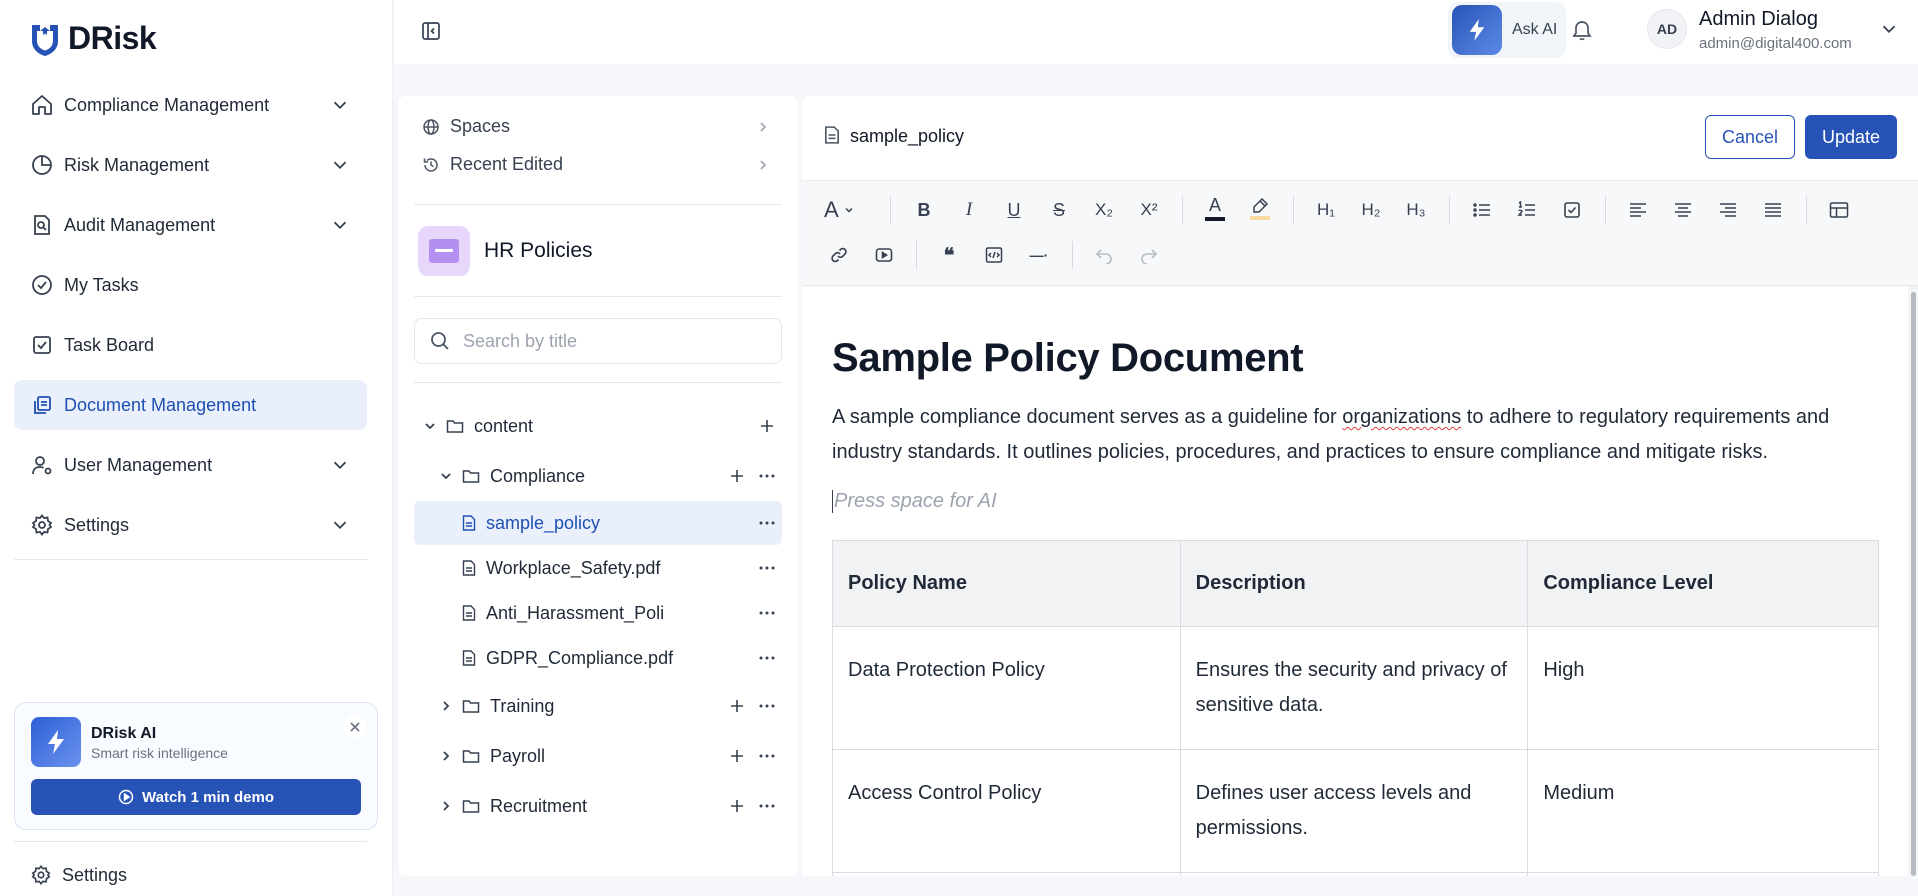 Image resolution: width=1918 pixels, height=896 pixels. What do you see at coordinates (78, 875) in the screenshot?
I see `bottom-settings-link: Settings` at bounding box center [78, 875].